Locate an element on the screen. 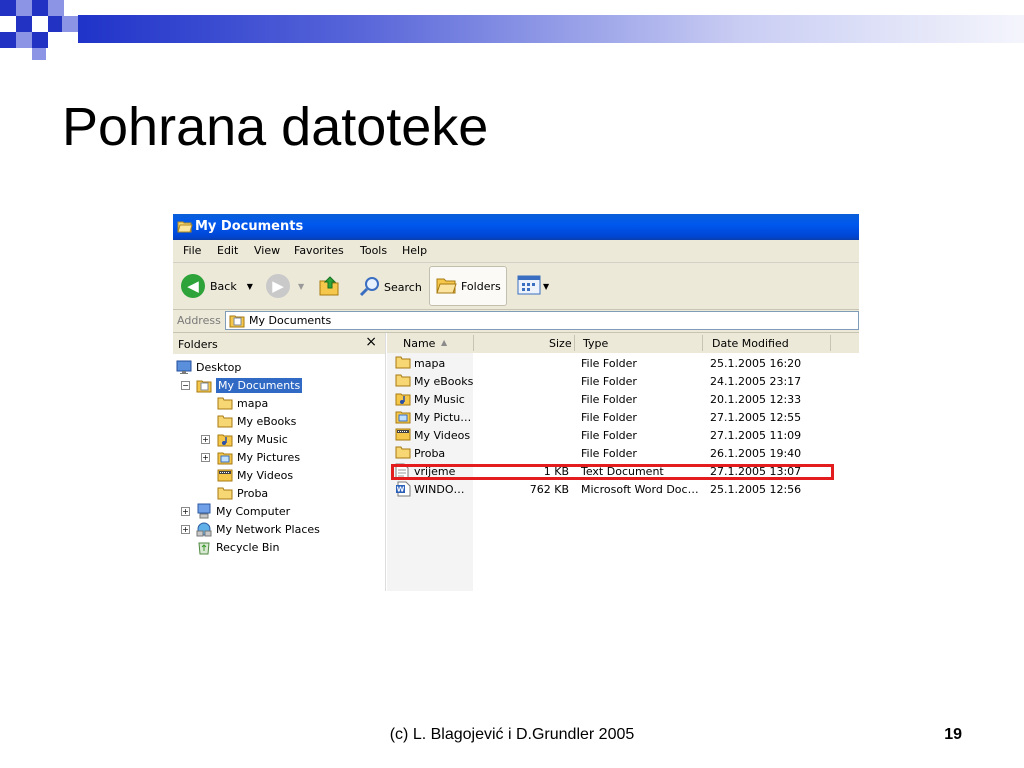  network-icon is located at coordinates (204, 529).